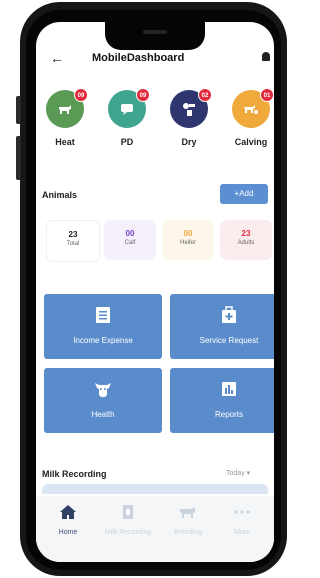  What do you see at coordinates (242, 512) in the screenshot?
I see `more-icon` at bounding box center [242, 512].